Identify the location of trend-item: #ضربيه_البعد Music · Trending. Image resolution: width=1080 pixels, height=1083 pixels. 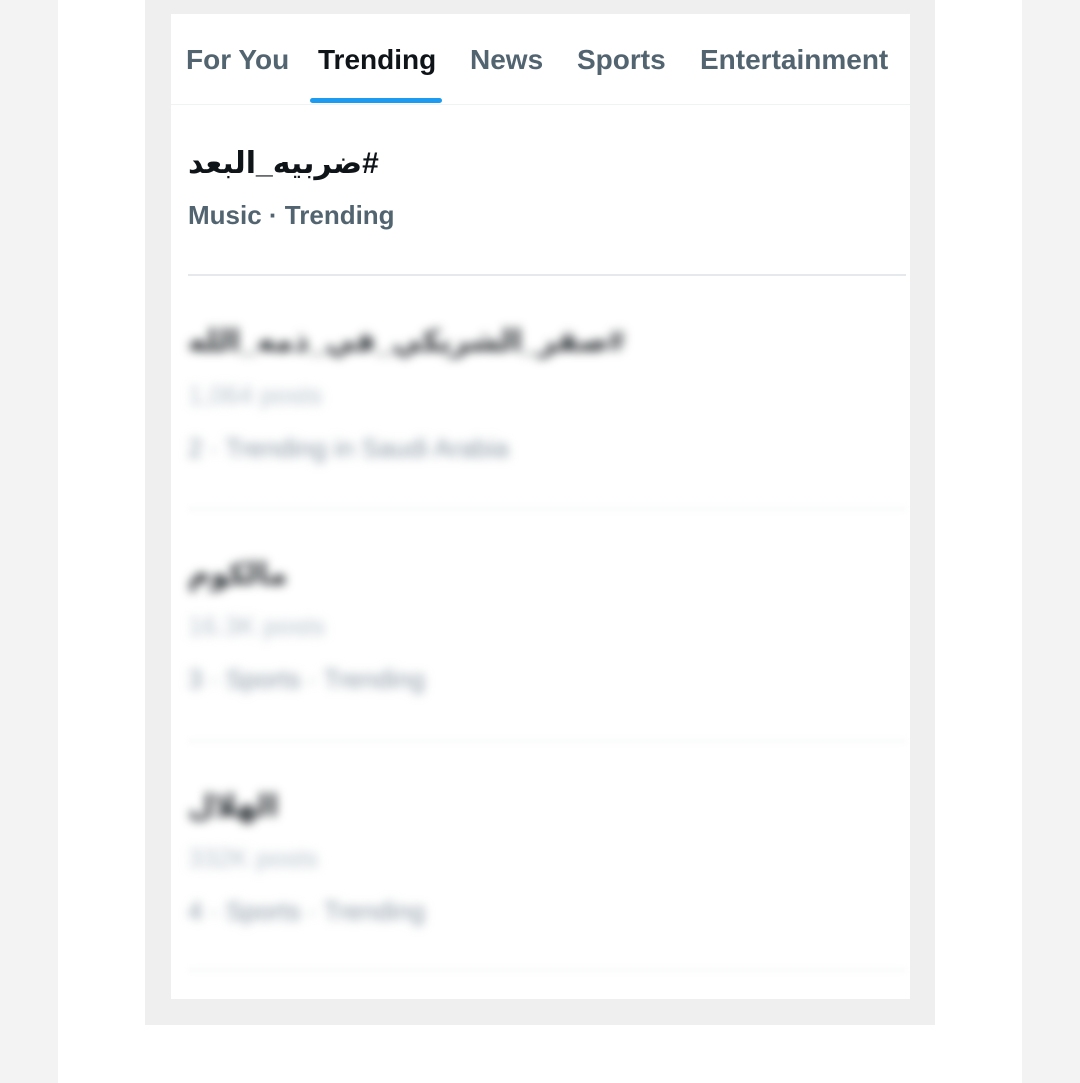
(540, 204).